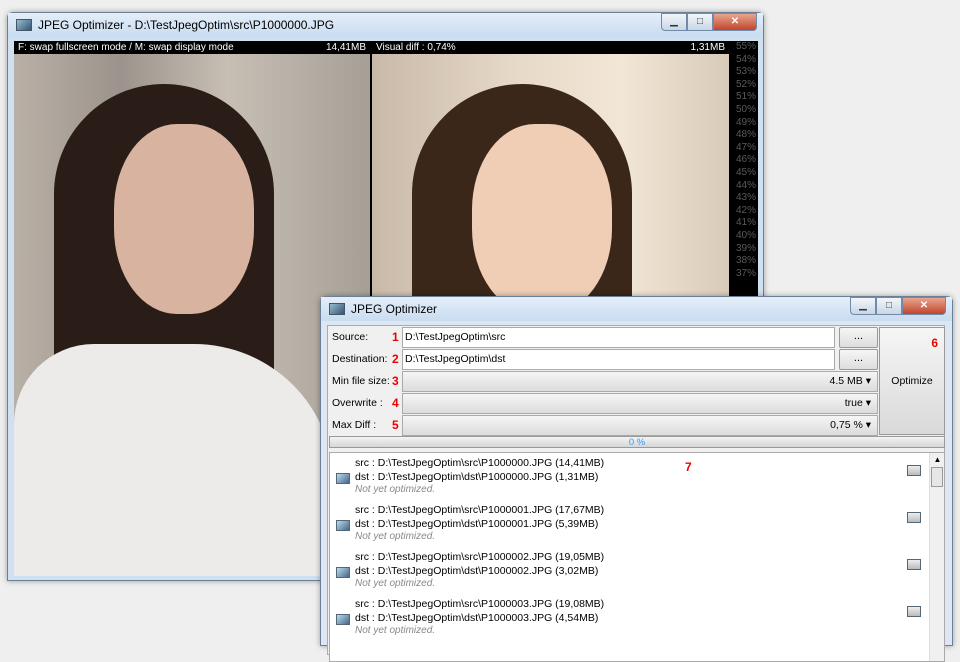 This screenshot has width=960, height=662. I want to click on optimizer-title: JPEG Optimizer, so click(394, 309).